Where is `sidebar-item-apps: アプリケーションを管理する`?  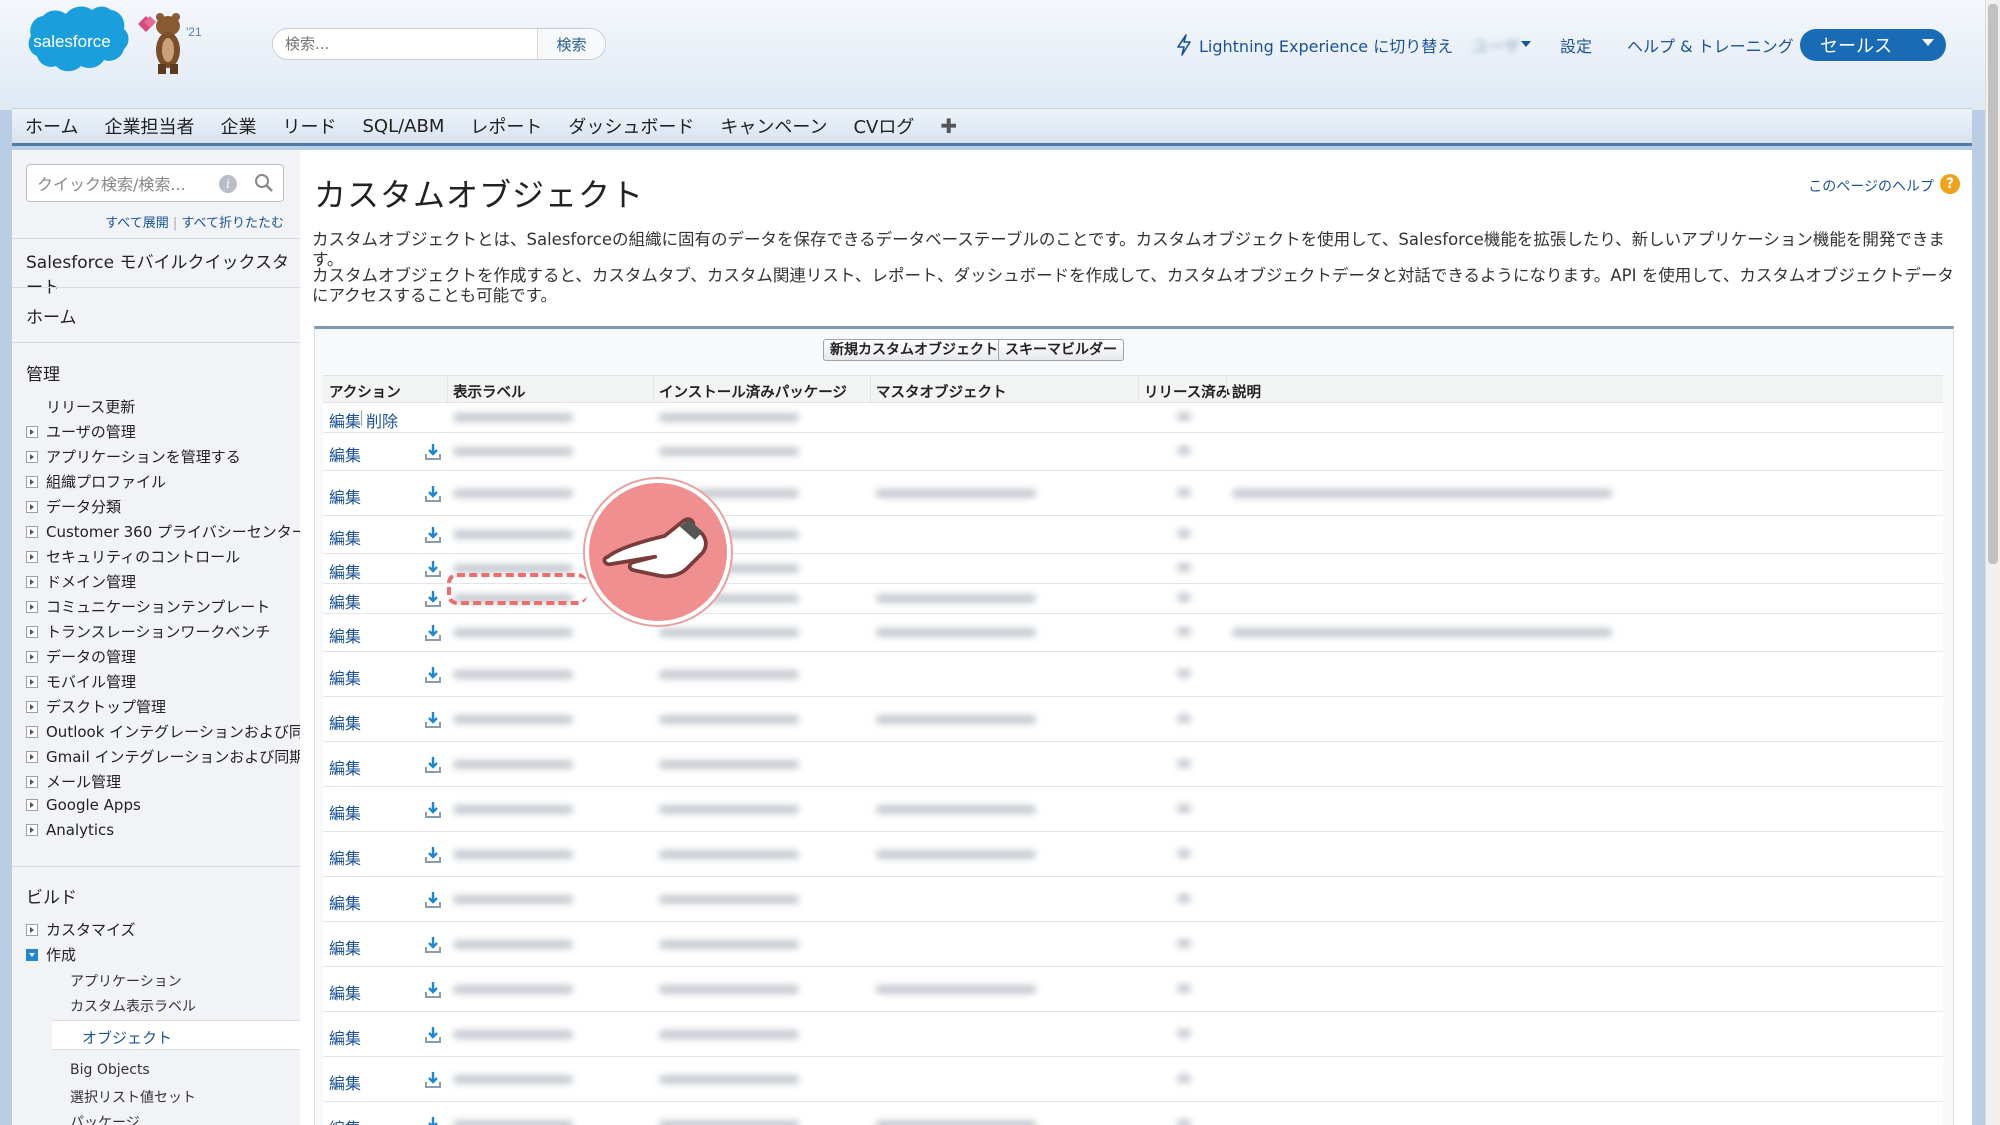
sidebar-item-apps: アプリケーションを管理する is located at coordinates (133, 456).